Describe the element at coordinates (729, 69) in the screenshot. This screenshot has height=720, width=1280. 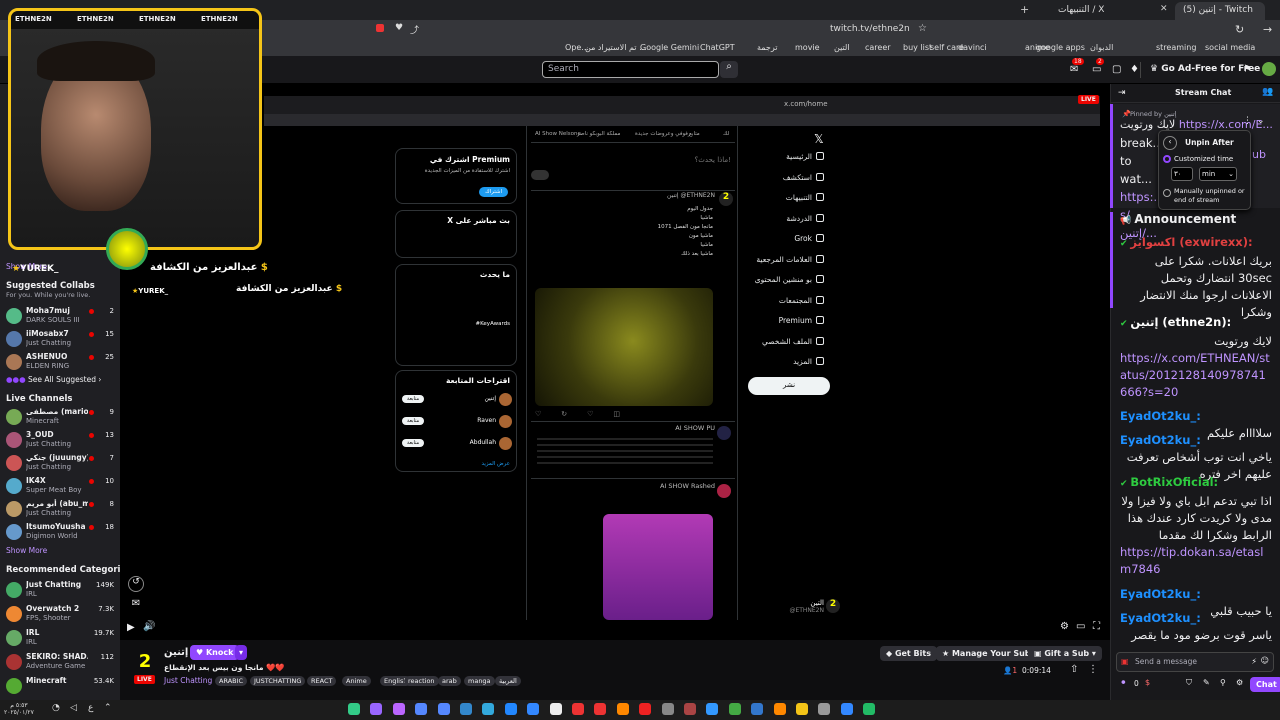
I see `search-icon: ⌕` at that location.